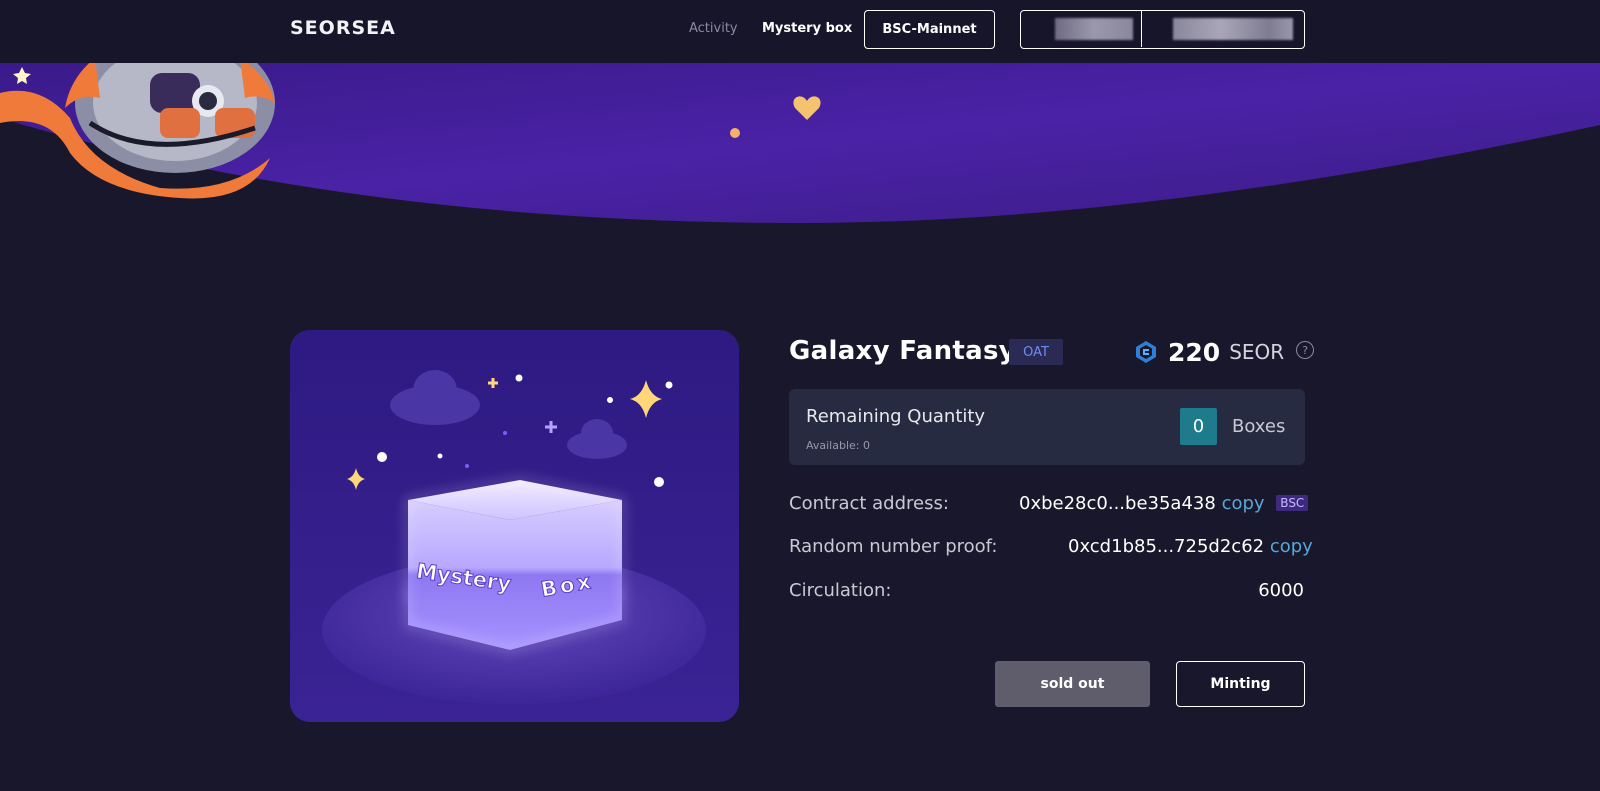 The height and width of the screenshot is (791, 1600). Describe the element at coordinates (1291, 546) in the screenshot. I see `copy-random-proof-link: copy` at that location.